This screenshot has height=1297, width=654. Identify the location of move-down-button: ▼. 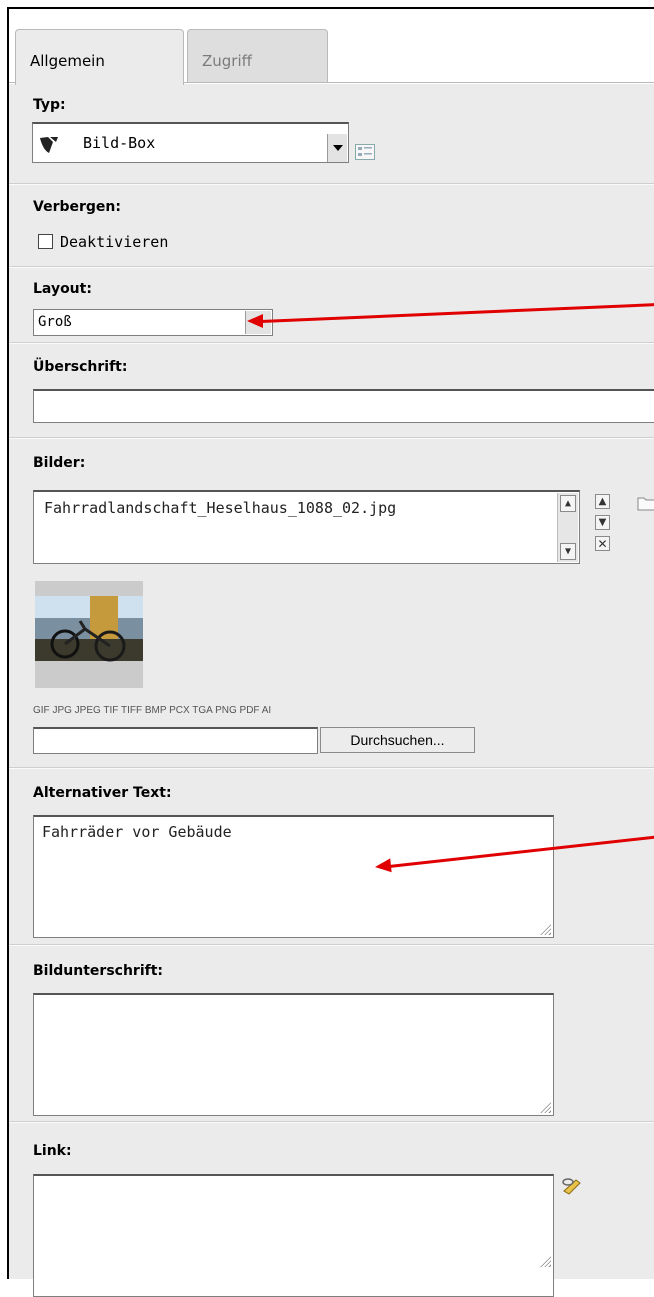
(602, 522).